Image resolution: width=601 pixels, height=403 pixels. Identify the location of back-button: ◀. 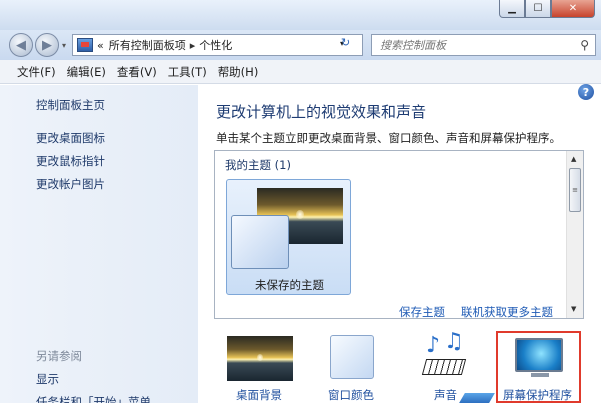
(21, 45).